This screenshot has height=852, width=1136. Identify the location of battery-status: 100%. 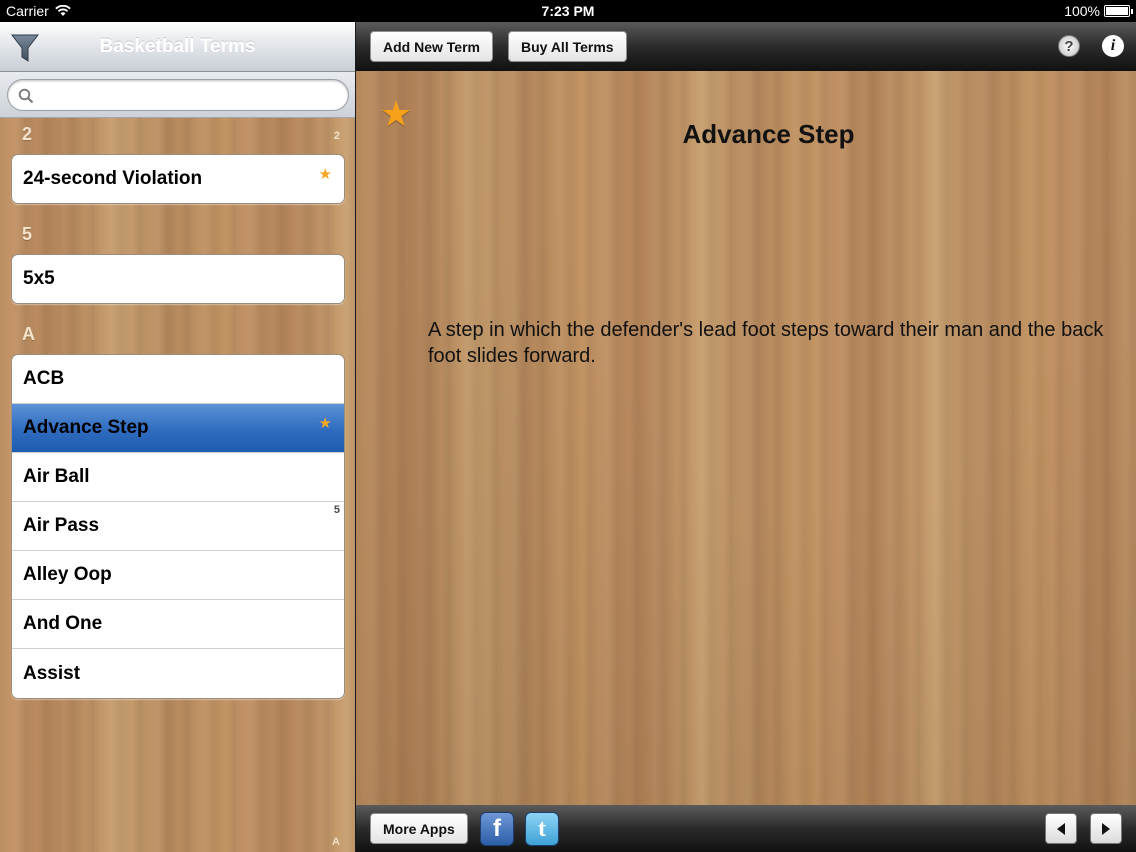
(1098, 11).